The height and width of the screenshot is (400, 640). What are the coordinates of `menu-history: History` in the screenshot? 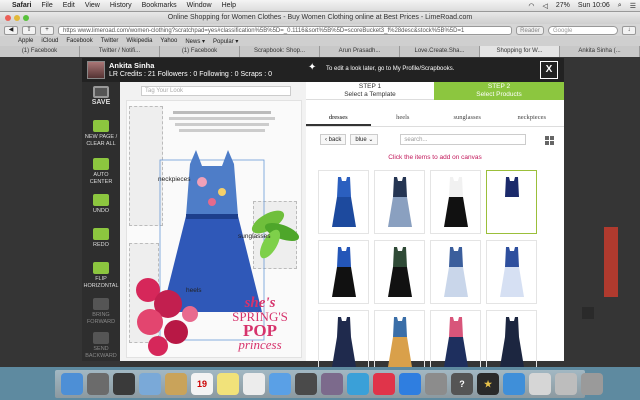 It's located at (121, 5).